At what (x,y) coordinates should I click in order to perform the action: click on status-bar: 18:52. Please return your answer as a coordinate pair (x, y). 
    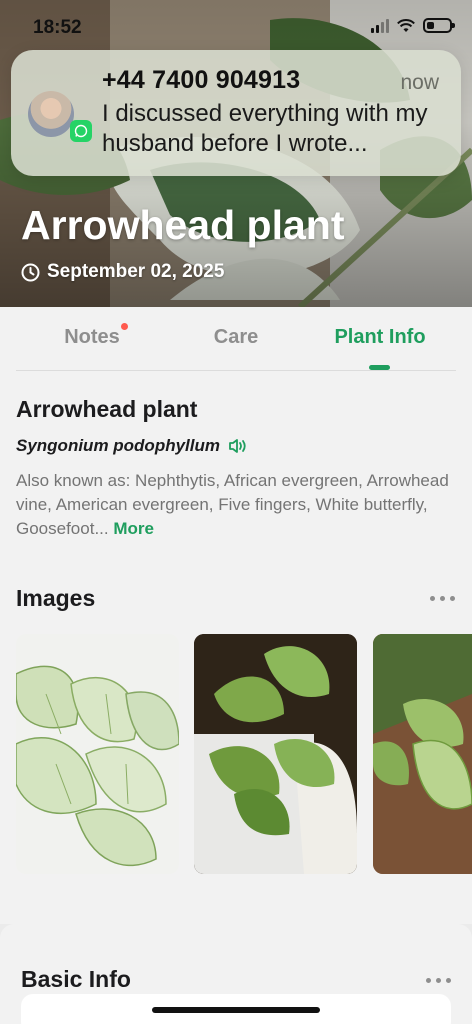
    Looking at the image, I should click on (236, 28).